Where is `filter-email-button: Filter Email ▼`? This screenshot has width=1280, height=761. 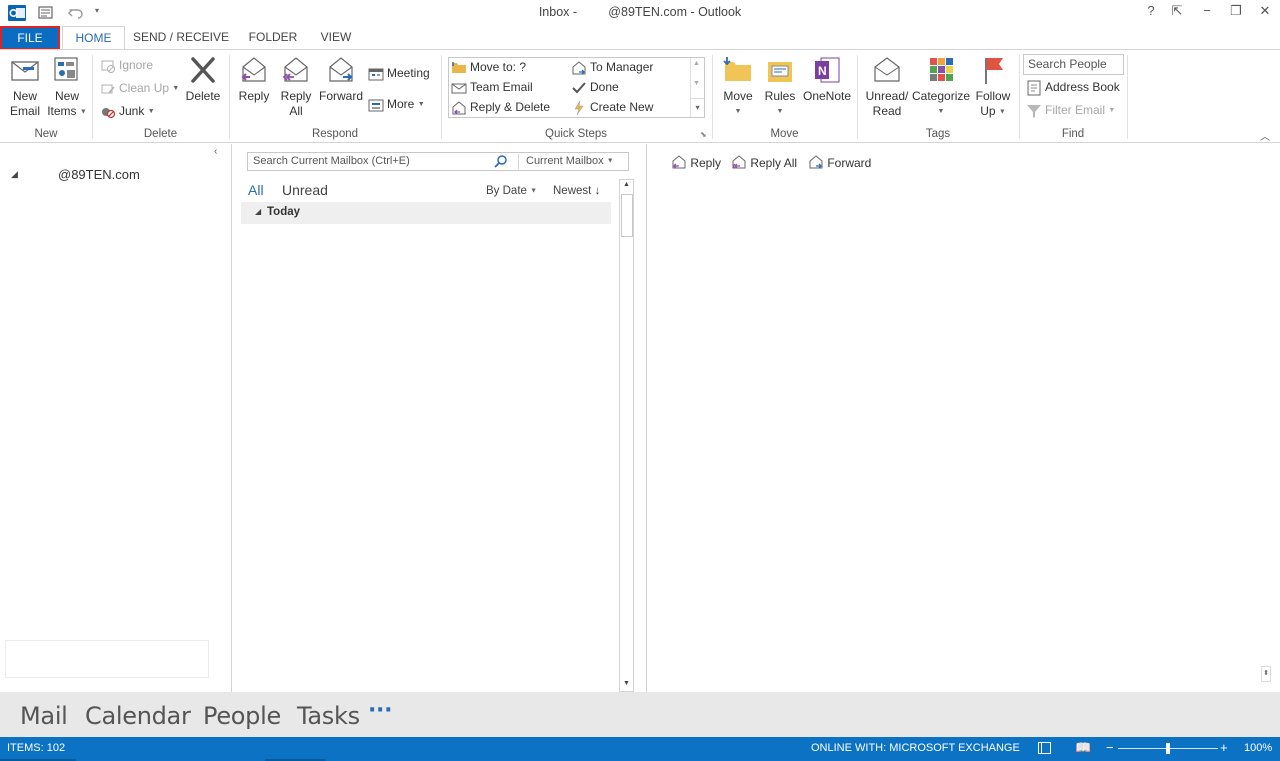
filter-email-button: Filter Email ▼ is located at coordinates (1070, 111).